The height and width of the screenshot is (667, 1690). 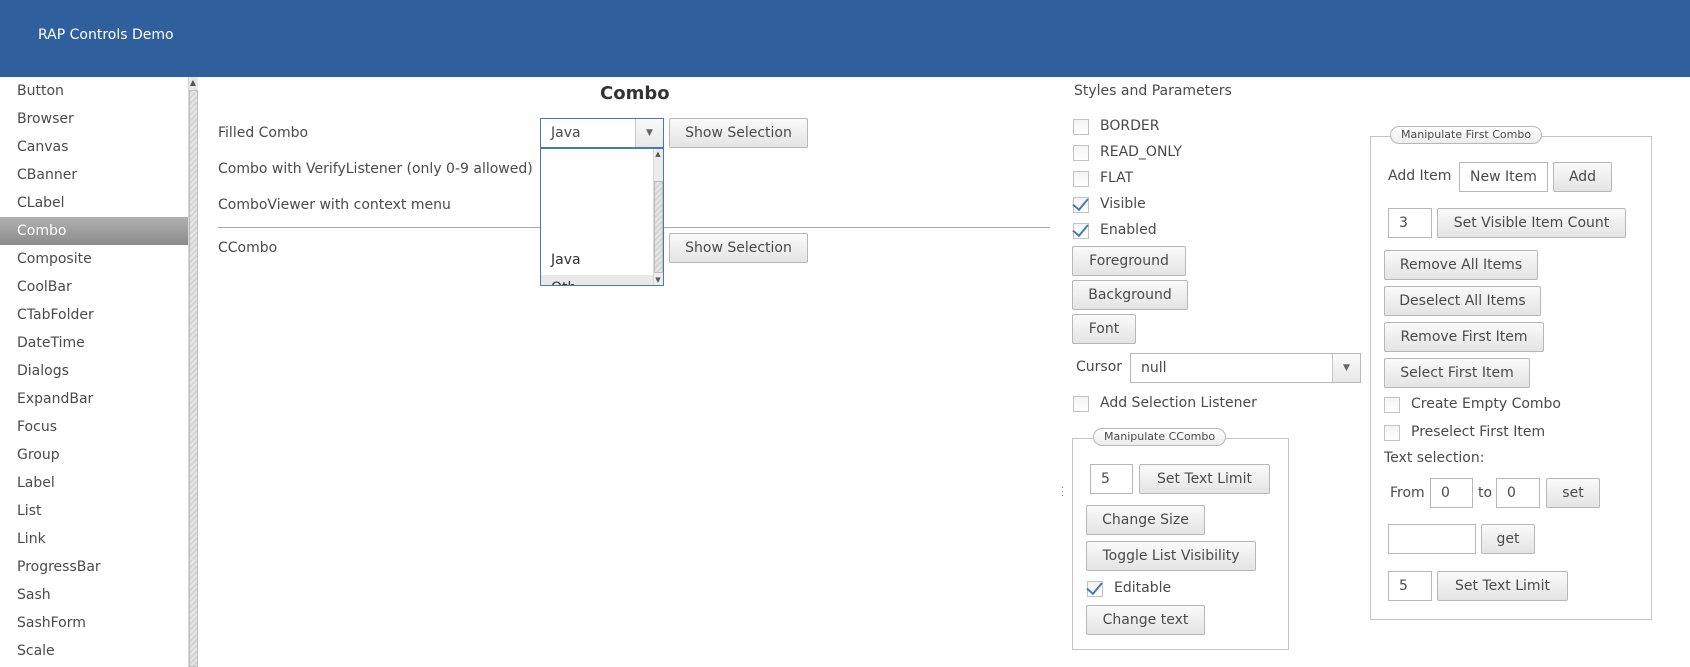 What do you see at coordinates (1410, 223) in the screenshot?
I see `visible-item-count-input: 3` at bounding box center [1410, 223].